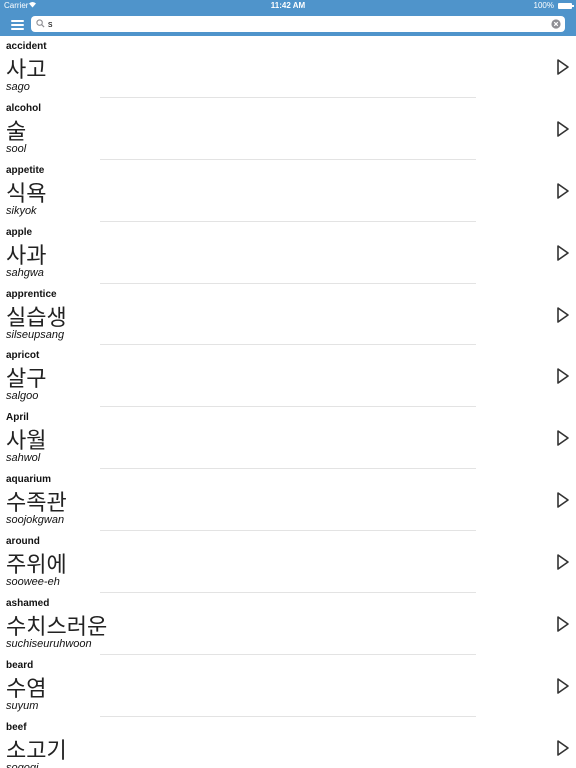  Describe the element at coordinates (26, 256) in the screenshot. I see `korean-word: 사과` at that location.